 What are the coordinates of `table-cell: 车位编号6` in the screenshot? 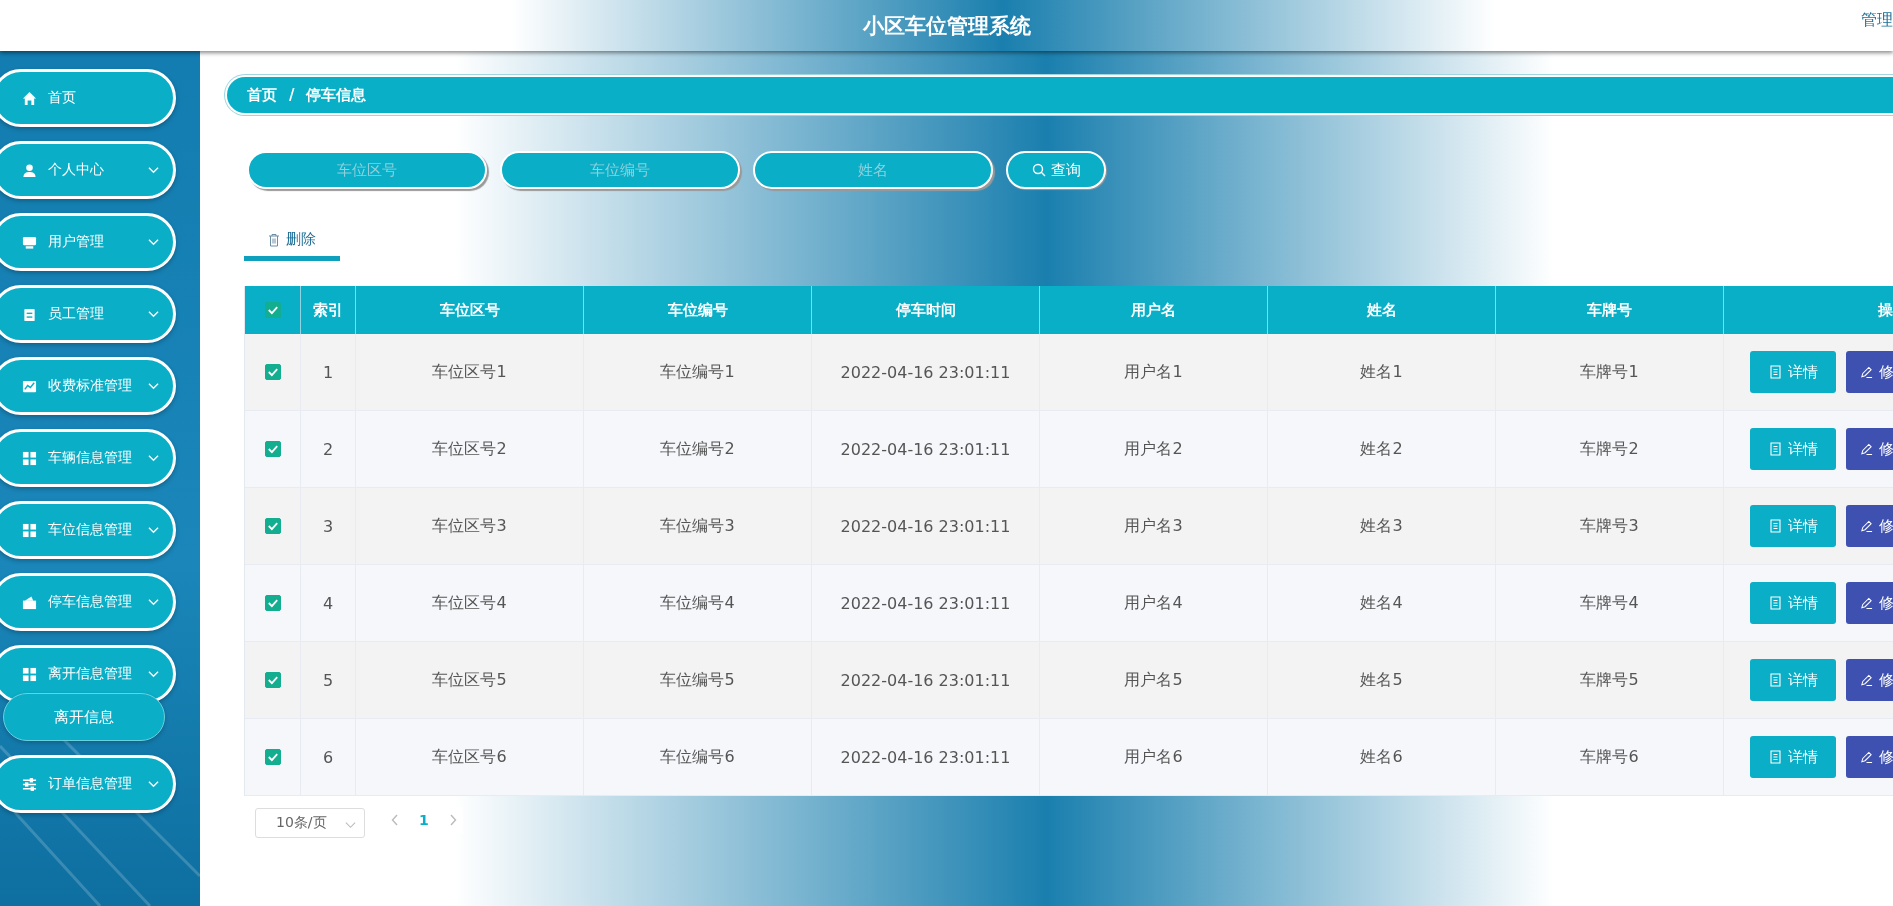 It's located at (698, 757).